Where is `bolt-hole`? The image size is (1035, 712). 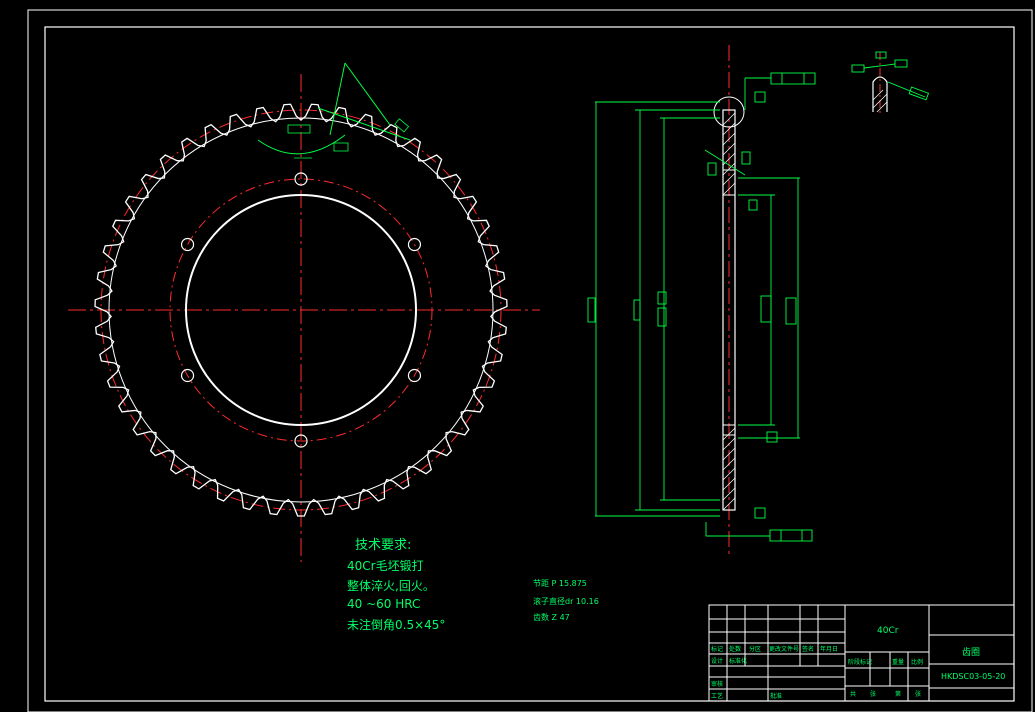 bolt-hole is located at coordinates (187, 244).